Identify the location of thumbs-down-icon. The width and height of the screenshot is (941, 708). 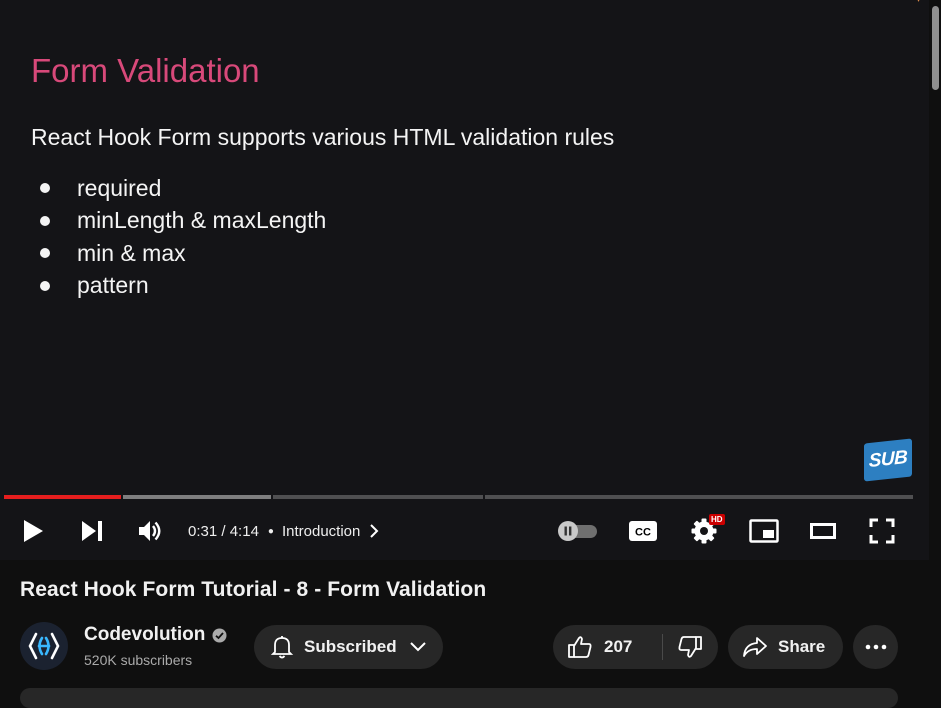
(690, 647).